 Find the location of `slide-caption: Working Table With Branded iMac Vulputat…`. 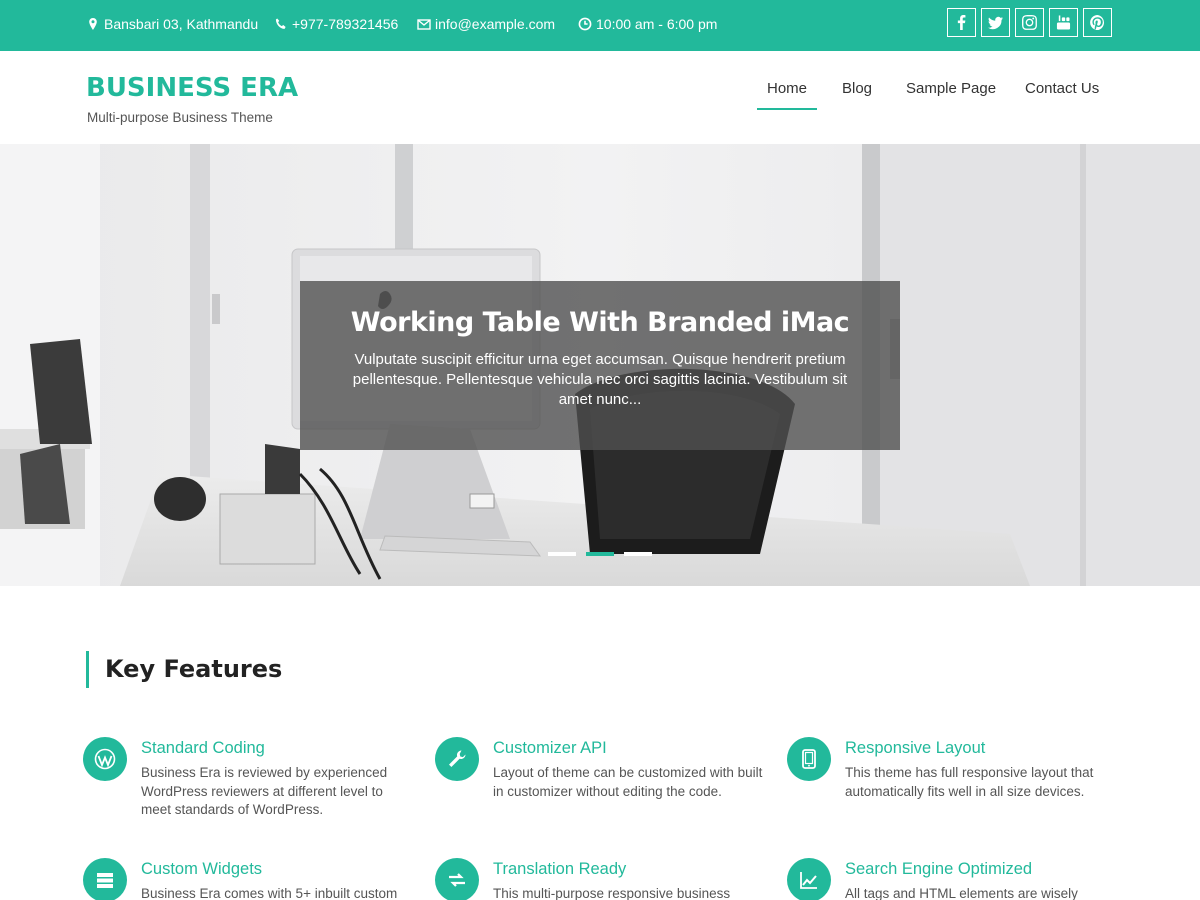

slide-caption: Working Table With Branded iMac Vulputat… is located at coordinates (600, 365).